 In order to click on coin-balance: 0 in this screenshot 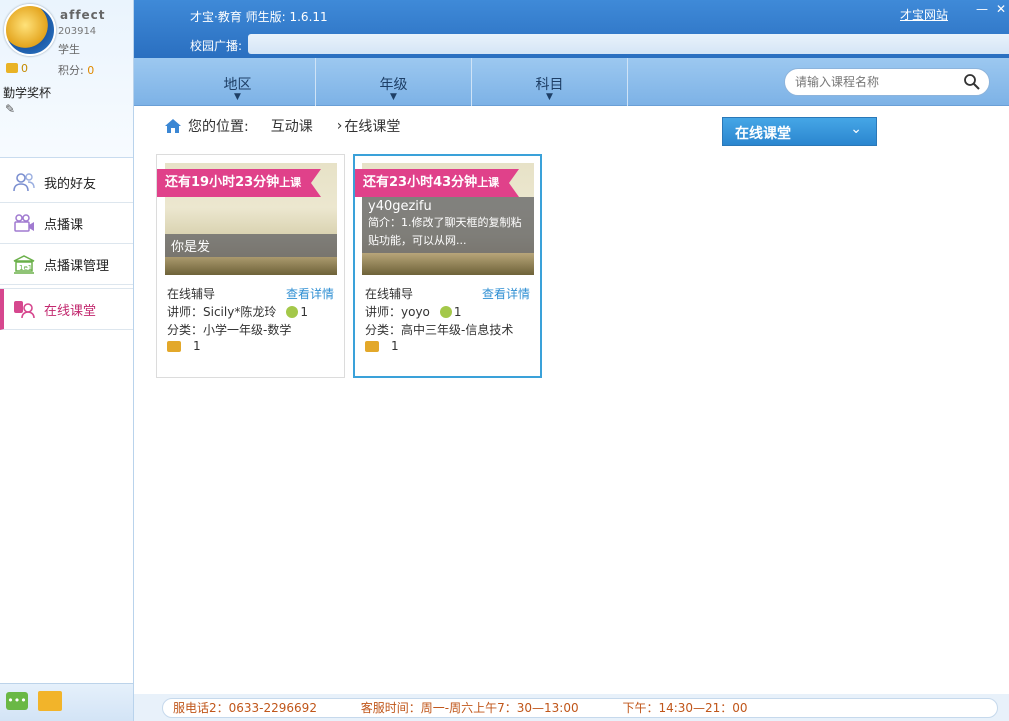, I will do `click(17, 68)`.